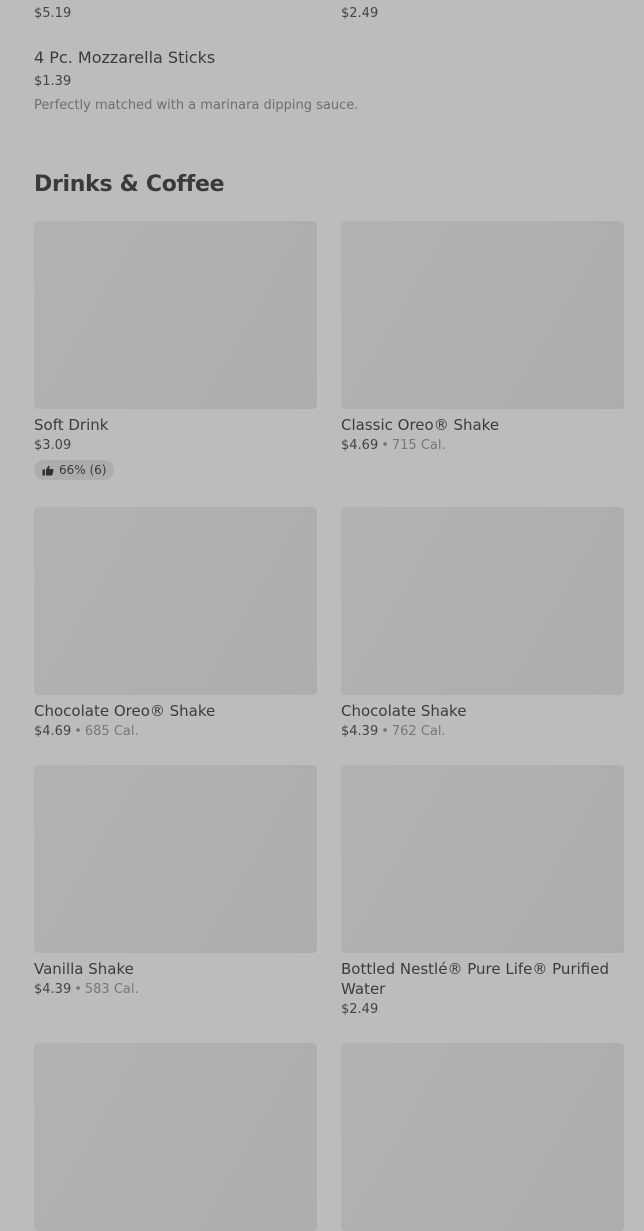  I want to click on item-meta: $4.69 • 715 Cal., so click(482, 446).